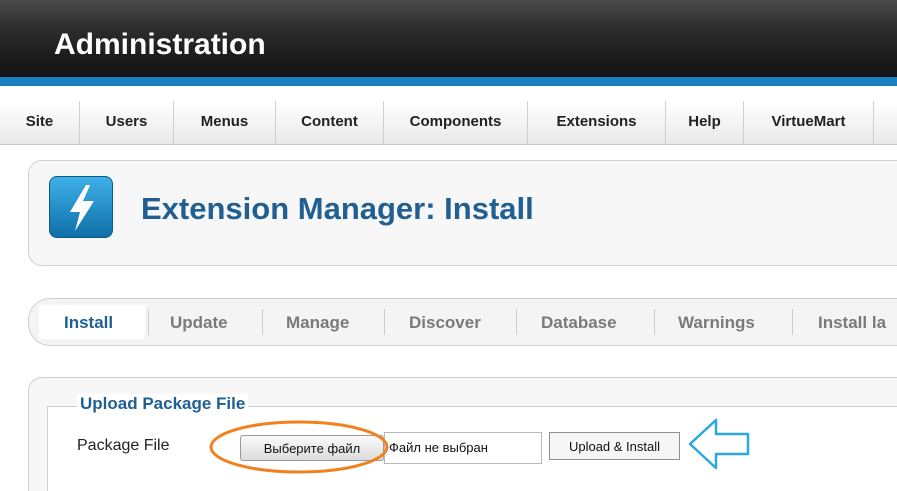 The image size is (897, 491). Describe the element at coordinates (597, 123) in the screenshot. I see `menu-item-extensions: Extensions` at that location.